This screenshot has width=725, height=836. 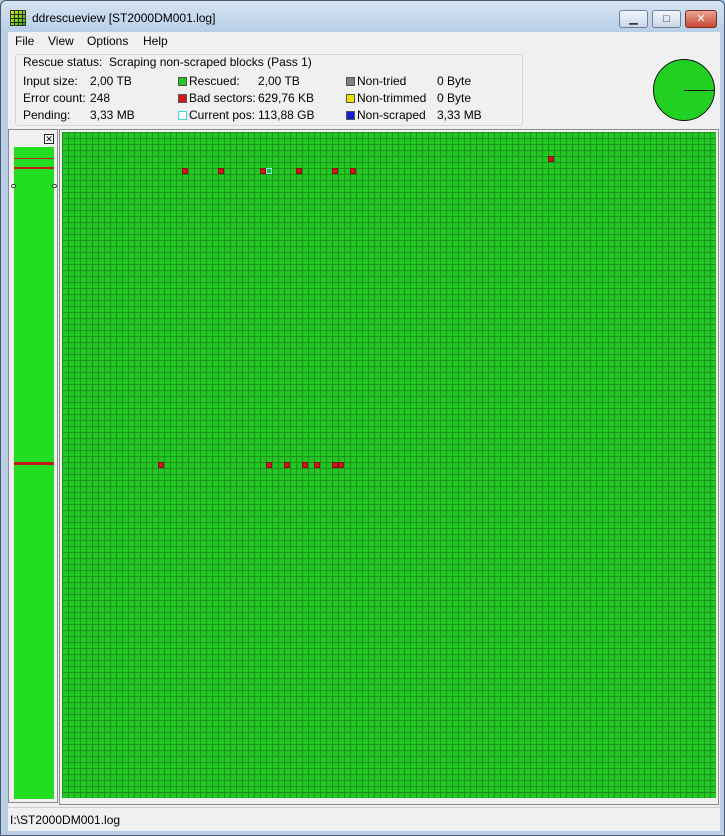 I want to click on menu-help: Help, so click(x=155, y=41).